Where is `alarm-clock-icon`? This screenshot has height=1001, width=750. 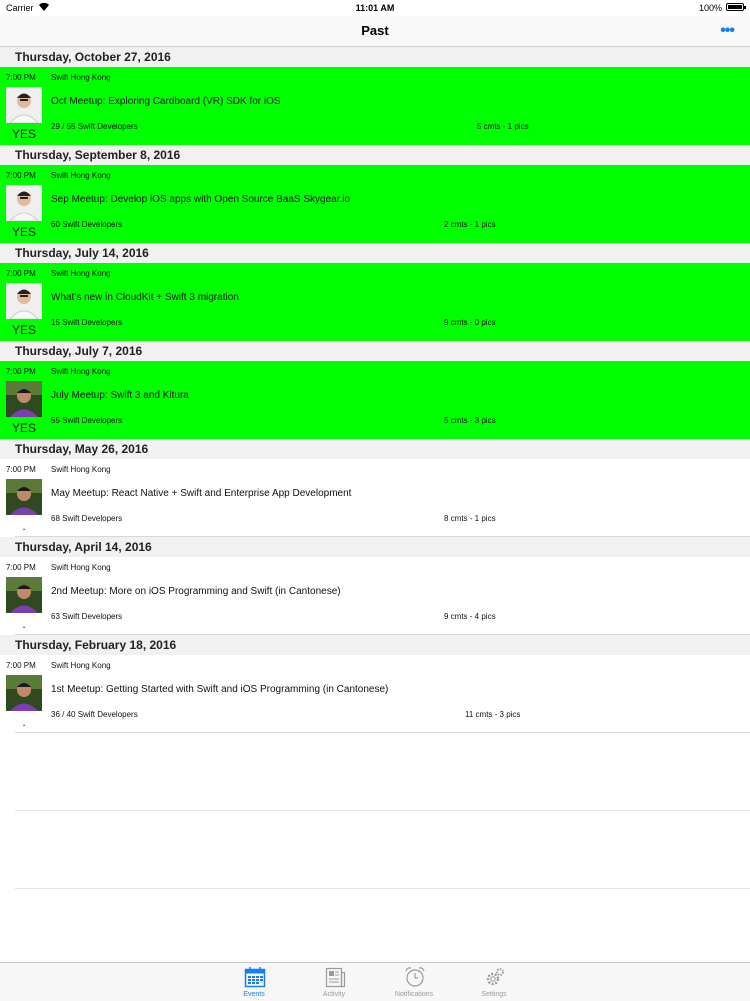 alarm-clock-icon is located at coordinates (415, 977).